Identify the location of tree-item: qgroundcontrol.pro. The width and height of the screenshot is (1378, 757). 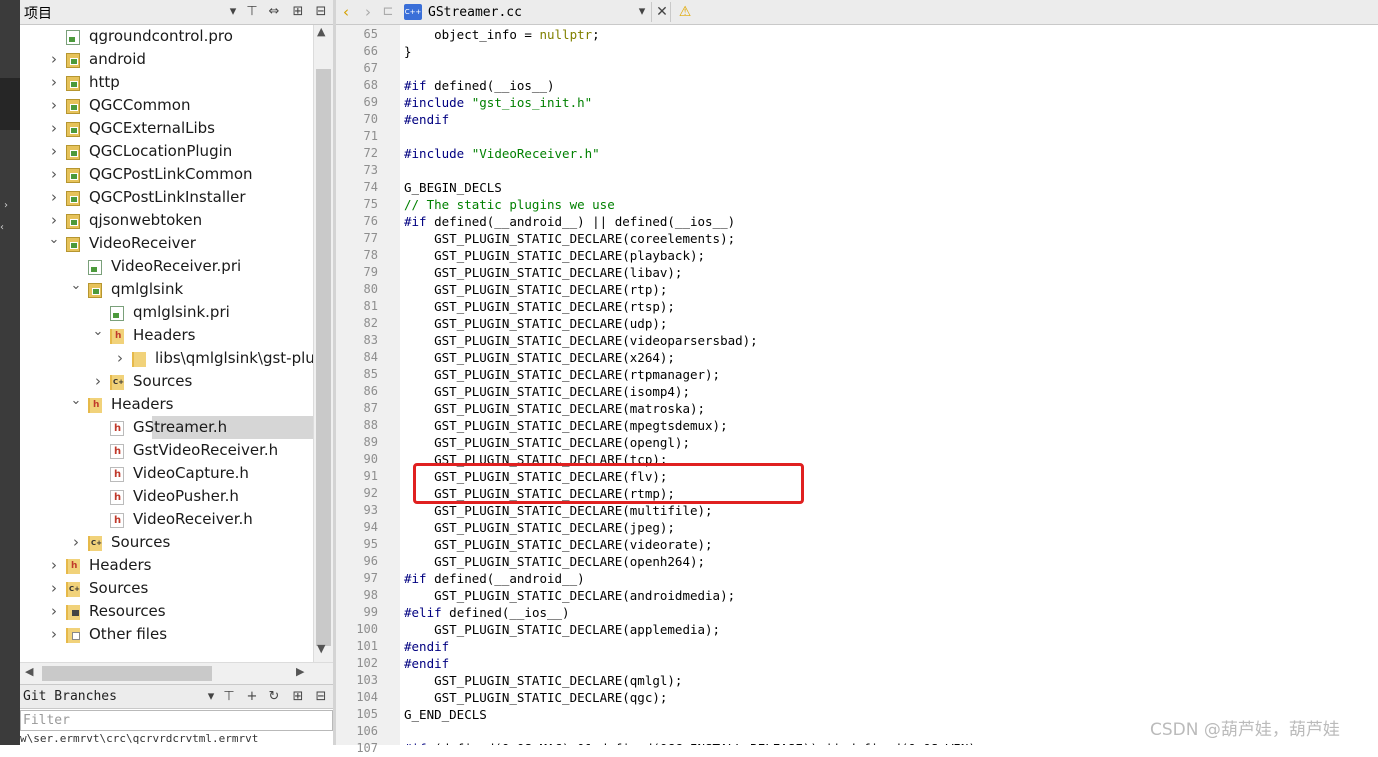
(166, 36).